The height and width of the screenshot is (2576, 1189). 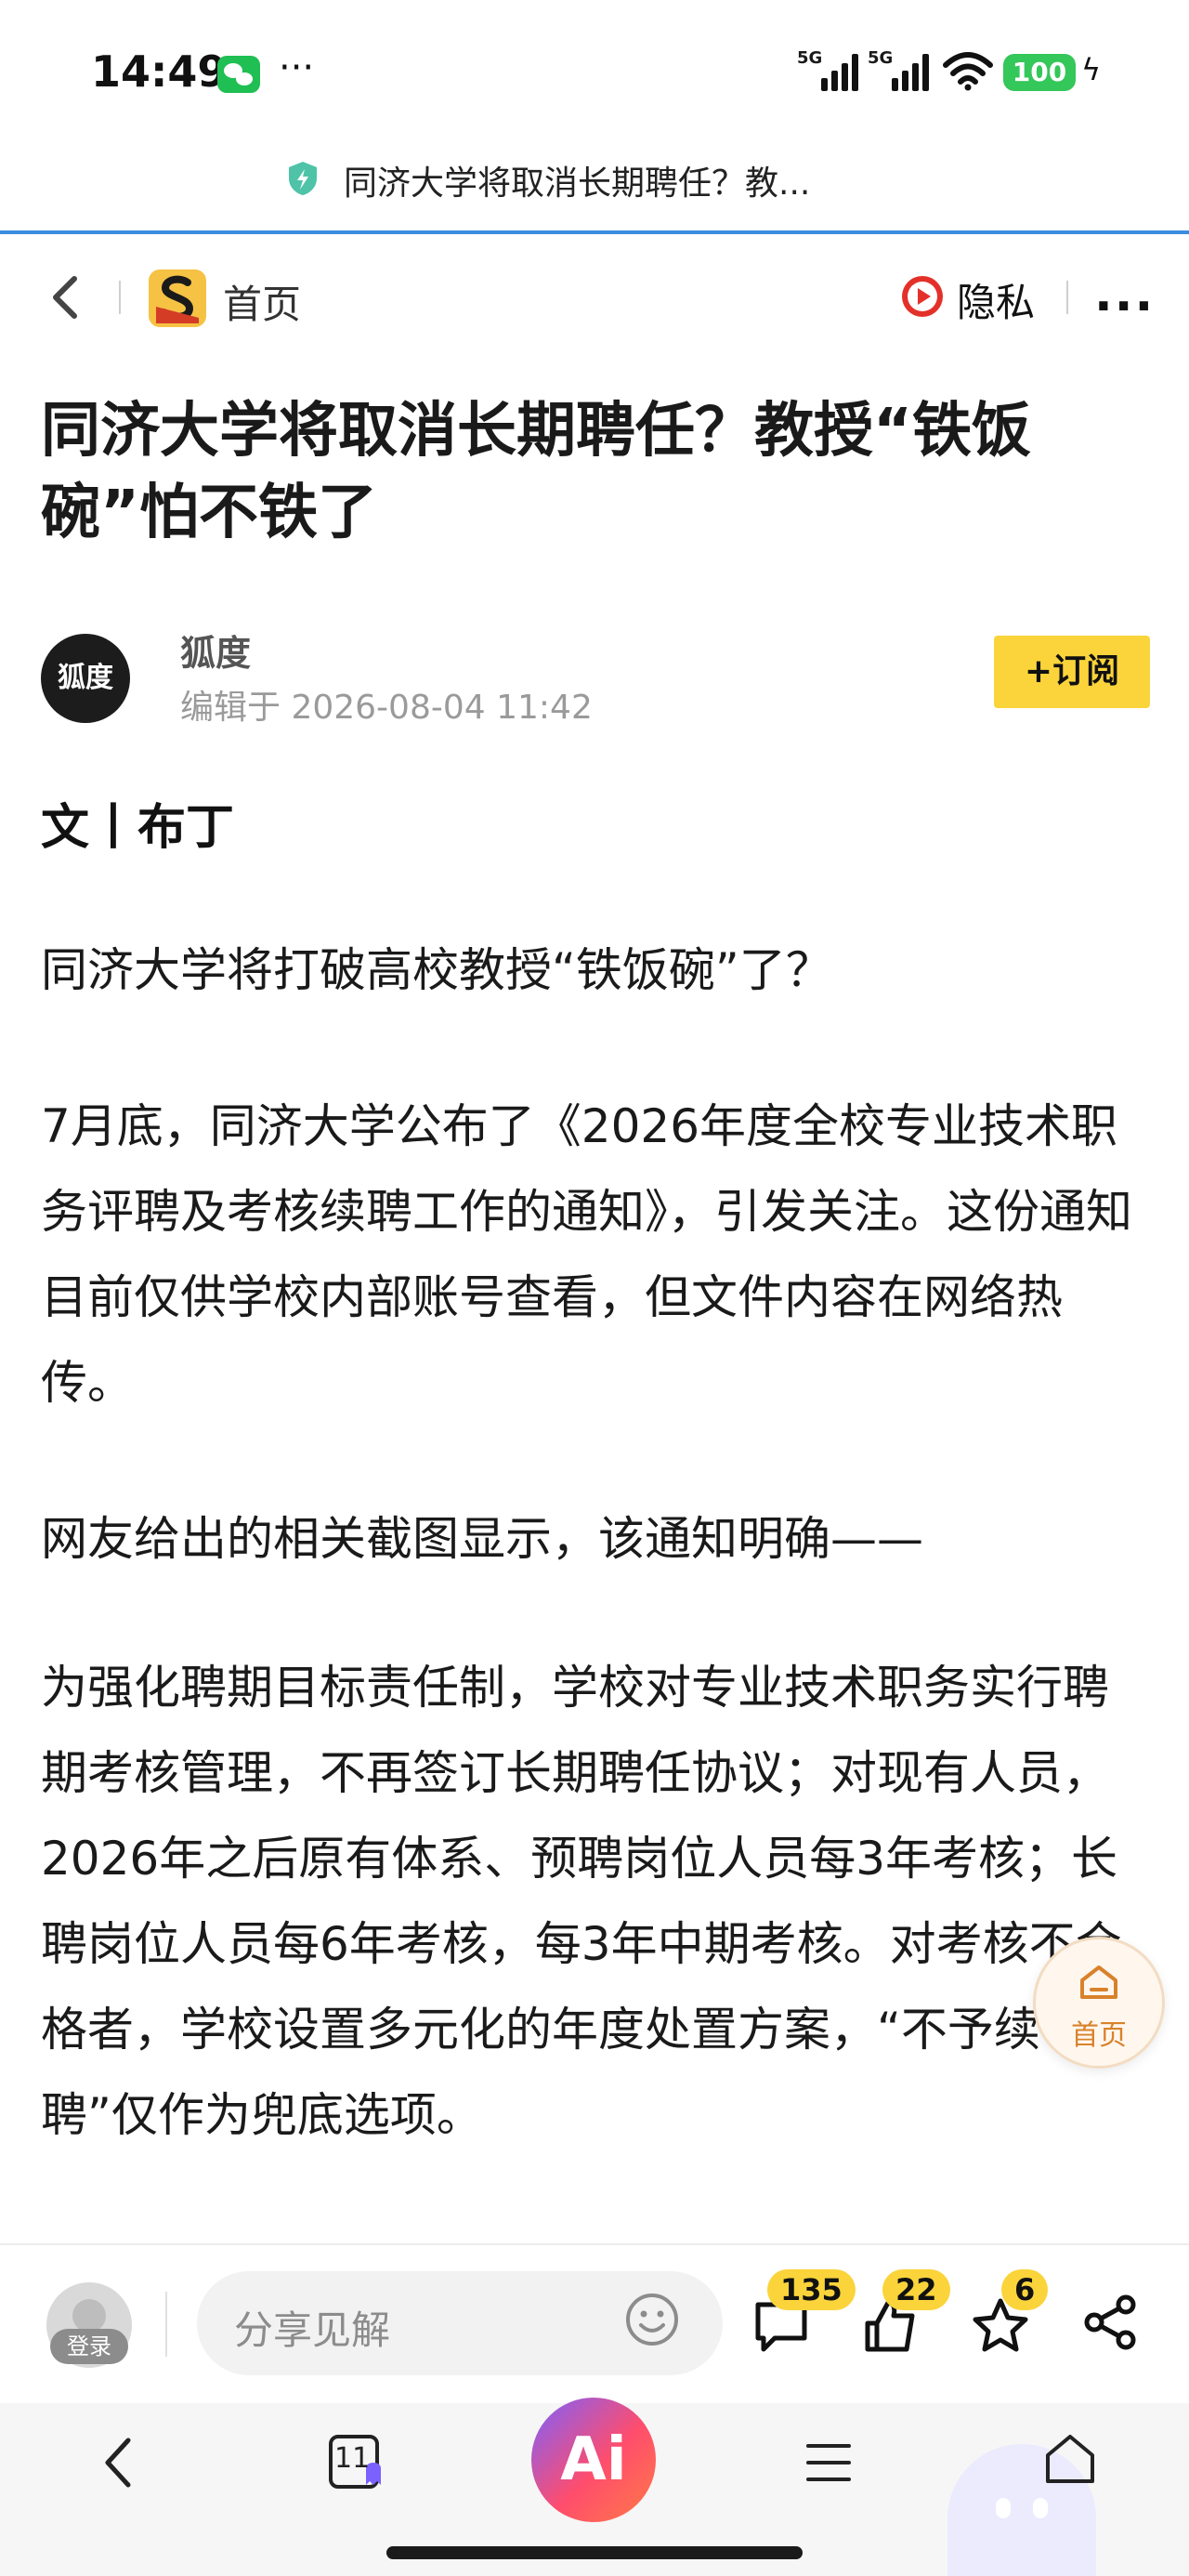 What do you see at coordinates (65, 297) in the screenshot?
I see `back-arrow-icon` at bounding box center [65, 297].